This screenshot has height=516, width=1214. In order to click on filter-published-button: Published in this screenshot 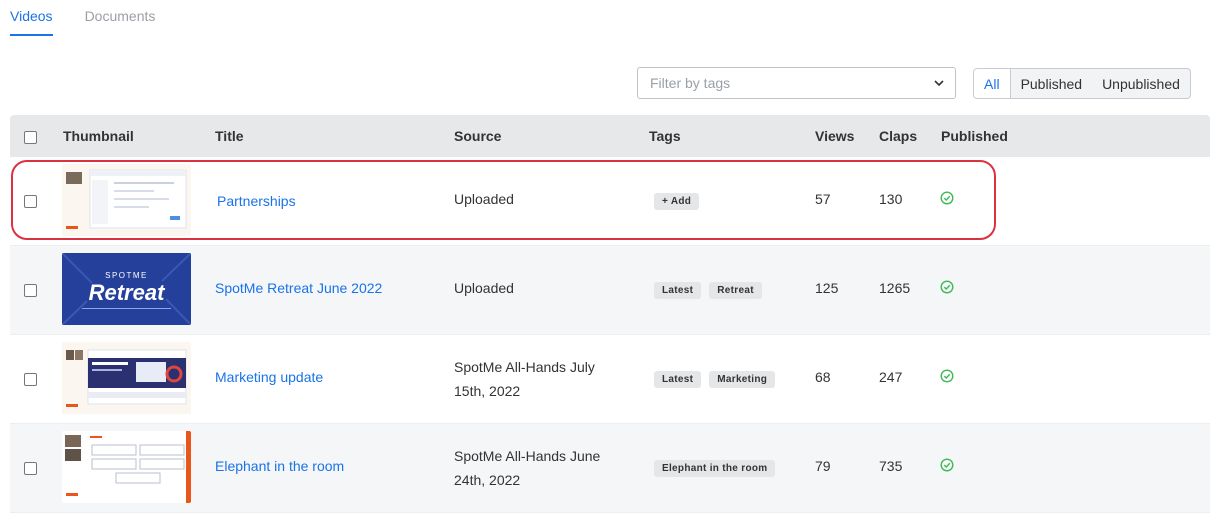, I will do `click(1052, 83)`.